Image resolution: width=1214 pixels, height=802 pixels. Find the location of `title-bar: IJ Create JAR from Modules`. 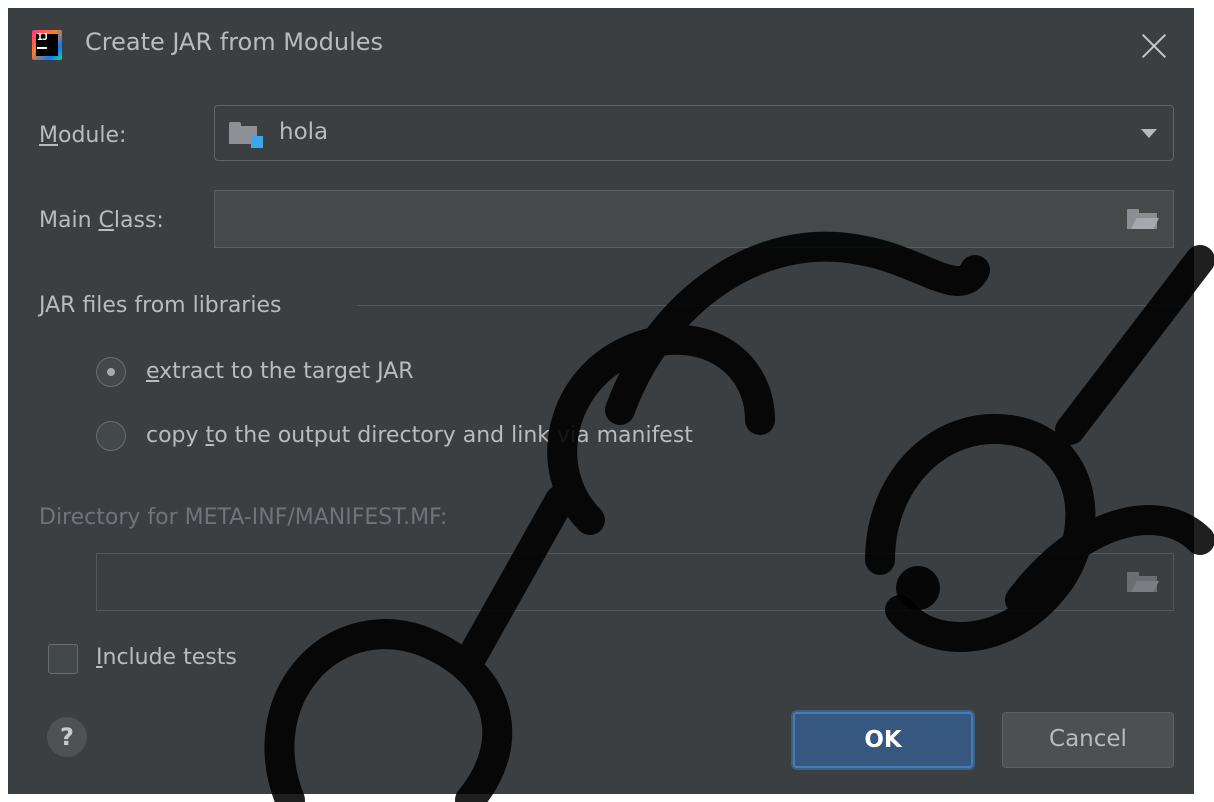

title-bar: IJ Create JAR from Modules is located at coordinates (601, 46).